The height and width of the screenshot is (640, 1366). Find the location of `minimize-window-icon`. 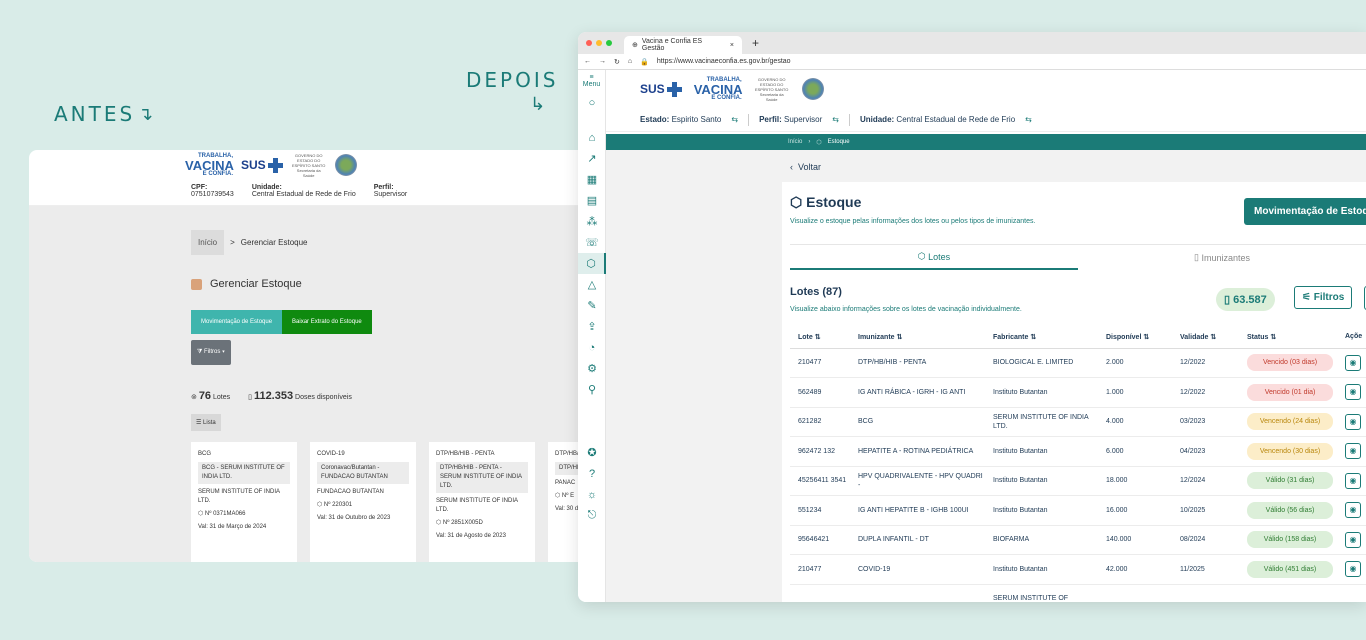

minimize-window-icon is located at coordinates (599, 43).